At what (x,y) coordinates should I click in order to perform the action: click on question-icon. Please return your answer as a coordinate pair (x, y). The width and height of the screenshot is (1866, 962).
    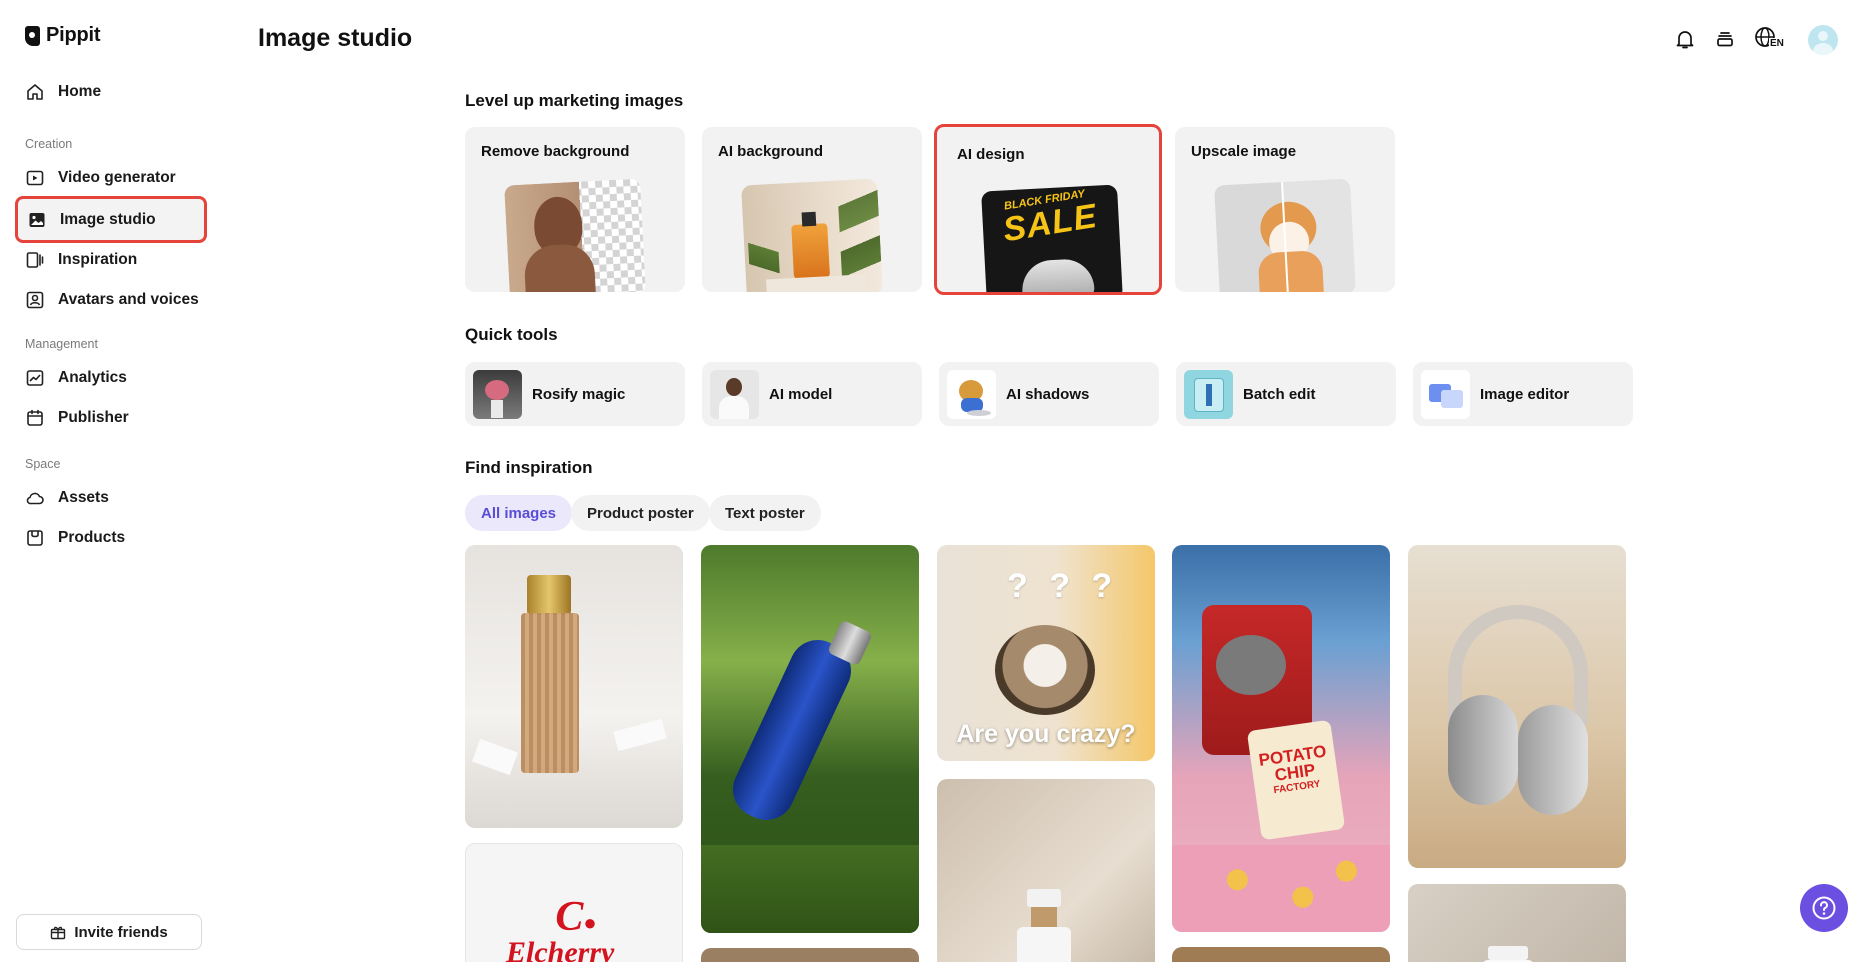
    Looking at the image, I should click on (1824, 908).